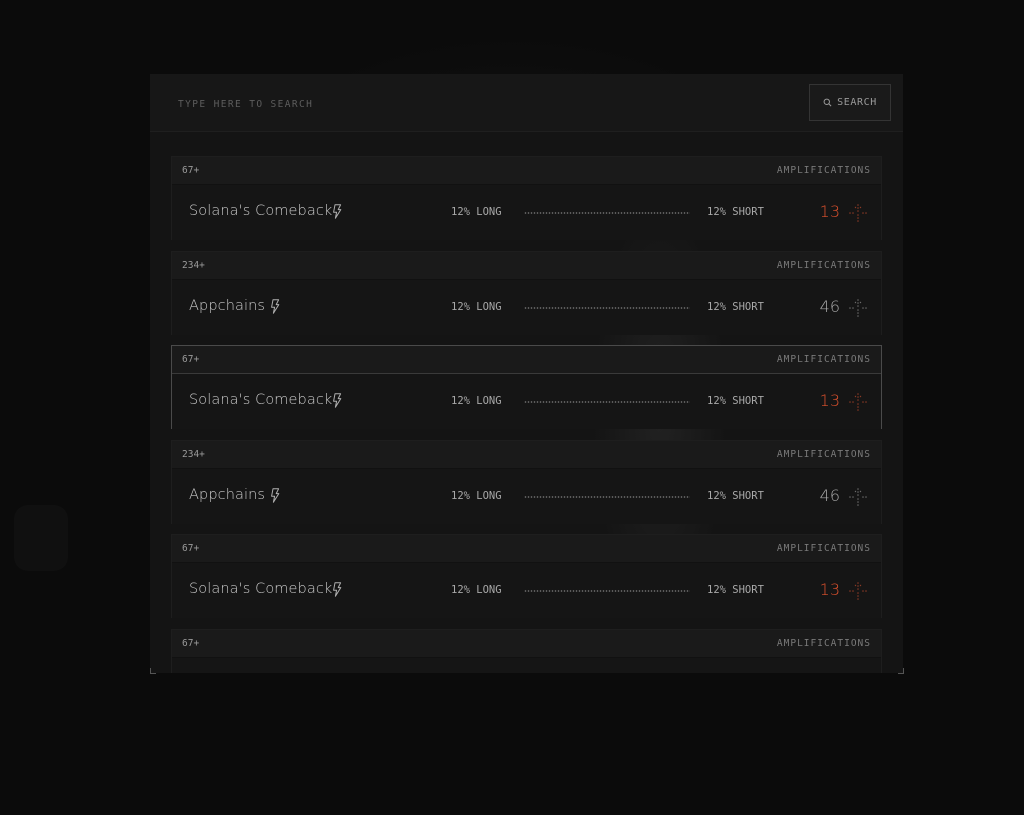 The height and width of the screenshot is (815, 1024). I want to click on background-shape, so click(41, 538).